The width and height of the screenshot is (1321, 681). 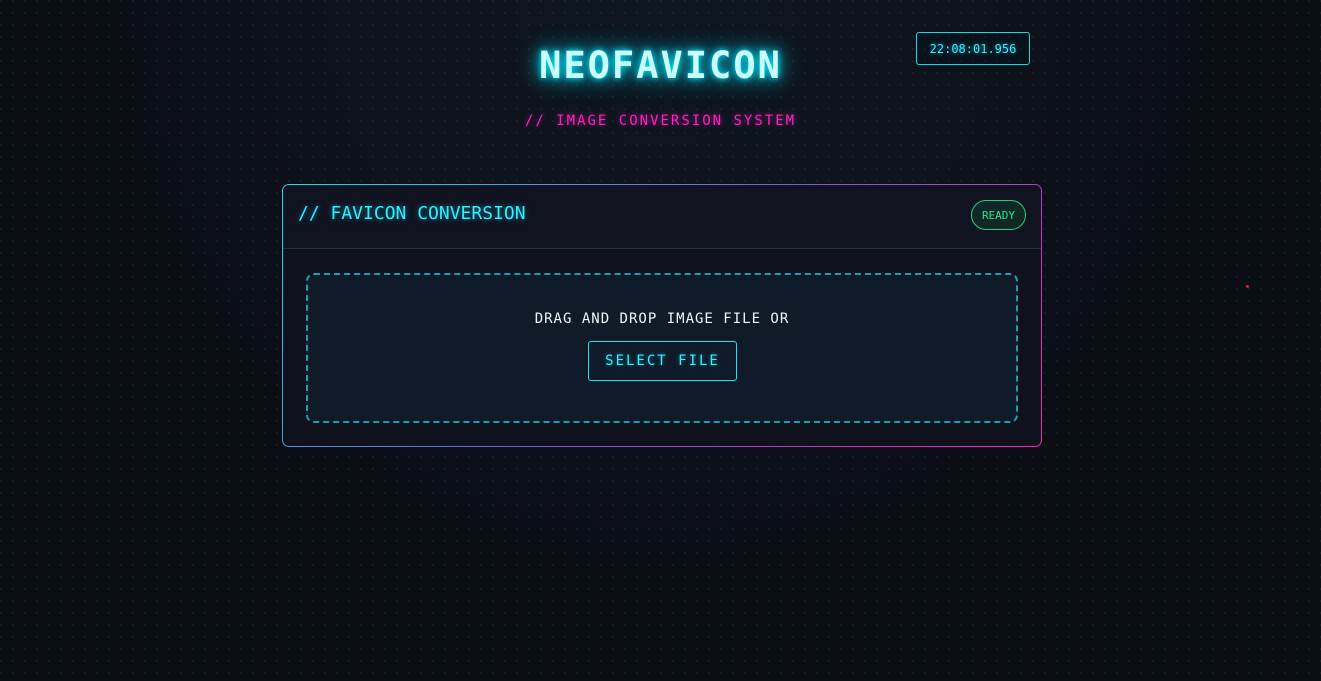 What do you see at coordinates (662, 319) in the screenshot?
I see `dropzone-instructions: DRAG AND DROP IMAGE FILE OR` at bounding box center [662, 319].